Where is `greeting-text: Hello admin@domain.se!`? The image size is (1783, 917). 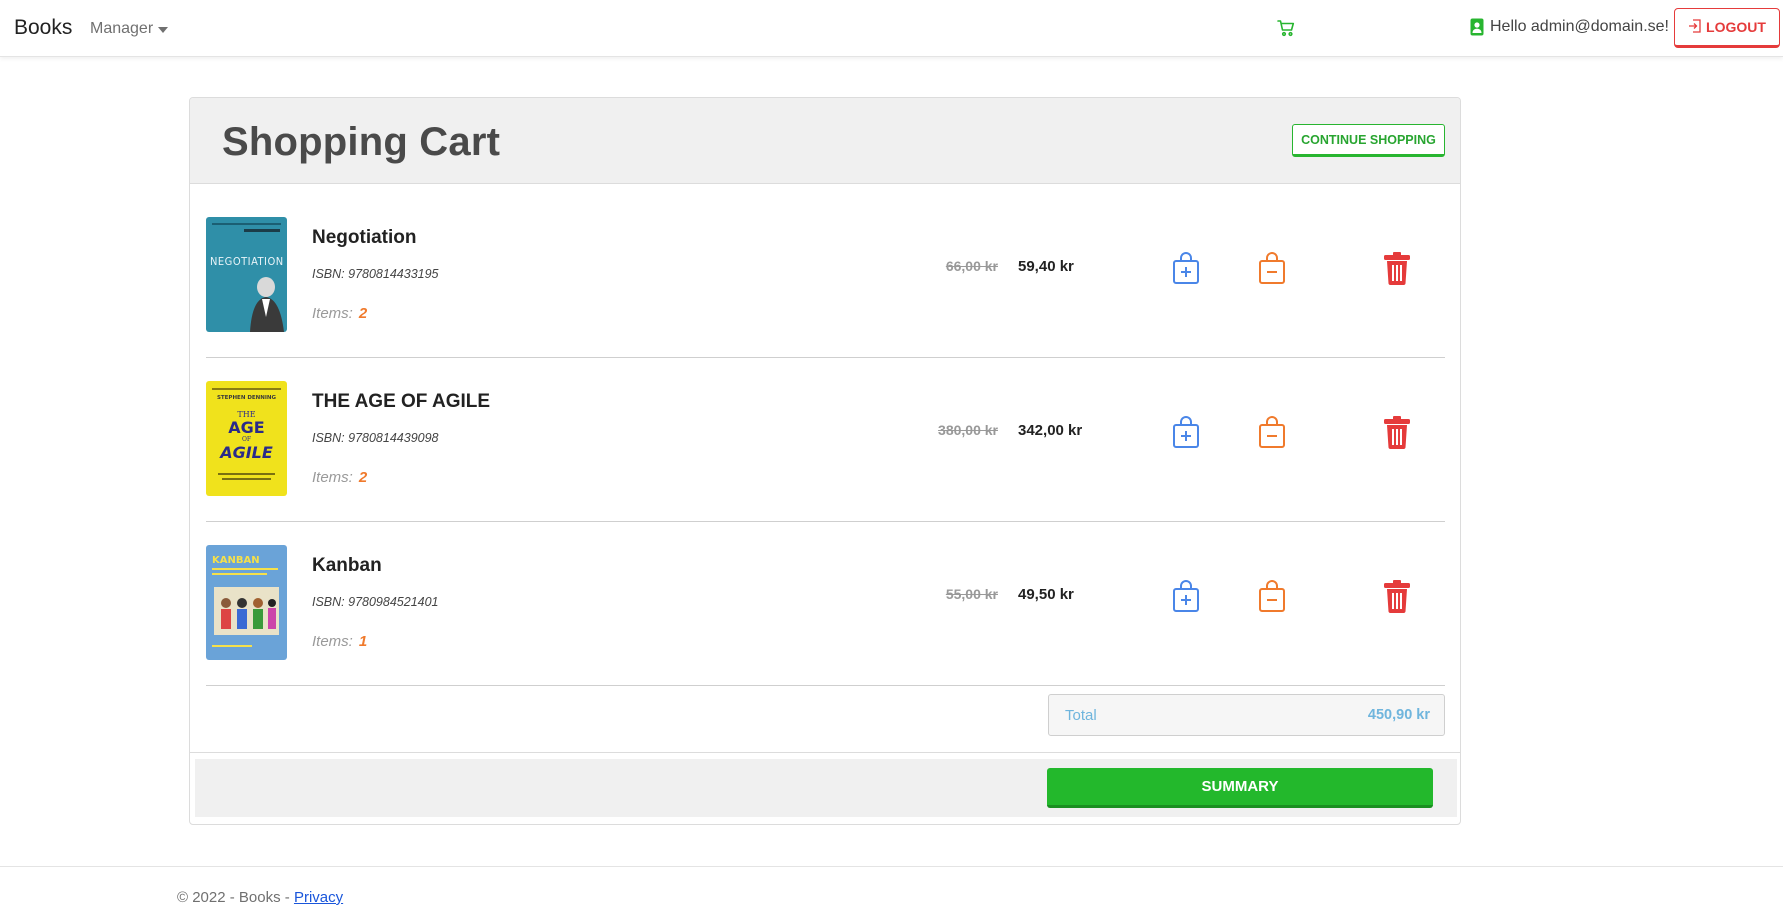
greeting-text: Hello admin@domain.se! is located at coordinates (1579, 26).